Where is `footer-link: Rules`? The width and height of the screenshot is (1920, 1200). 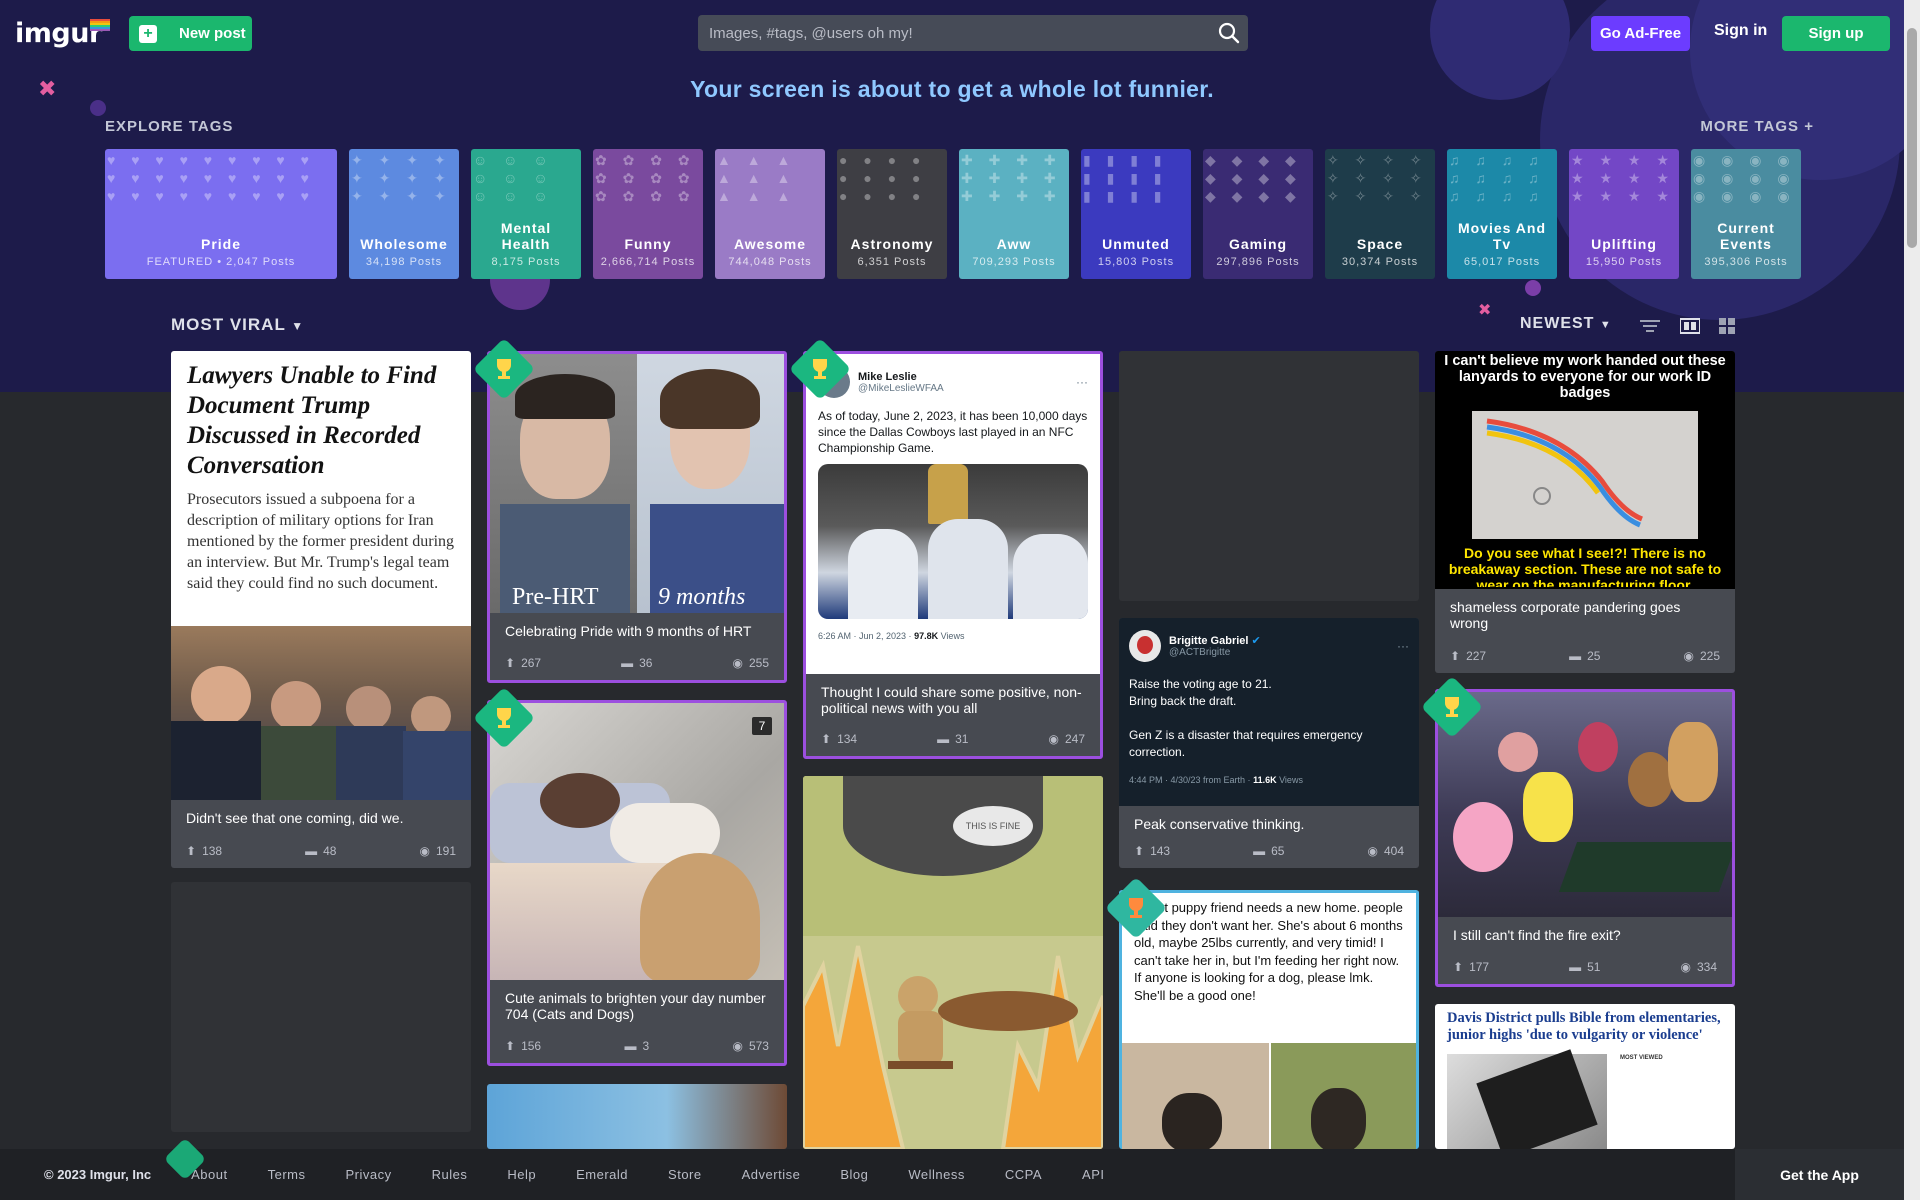
footer-link: Rules is located at coordinates (450, 1174).